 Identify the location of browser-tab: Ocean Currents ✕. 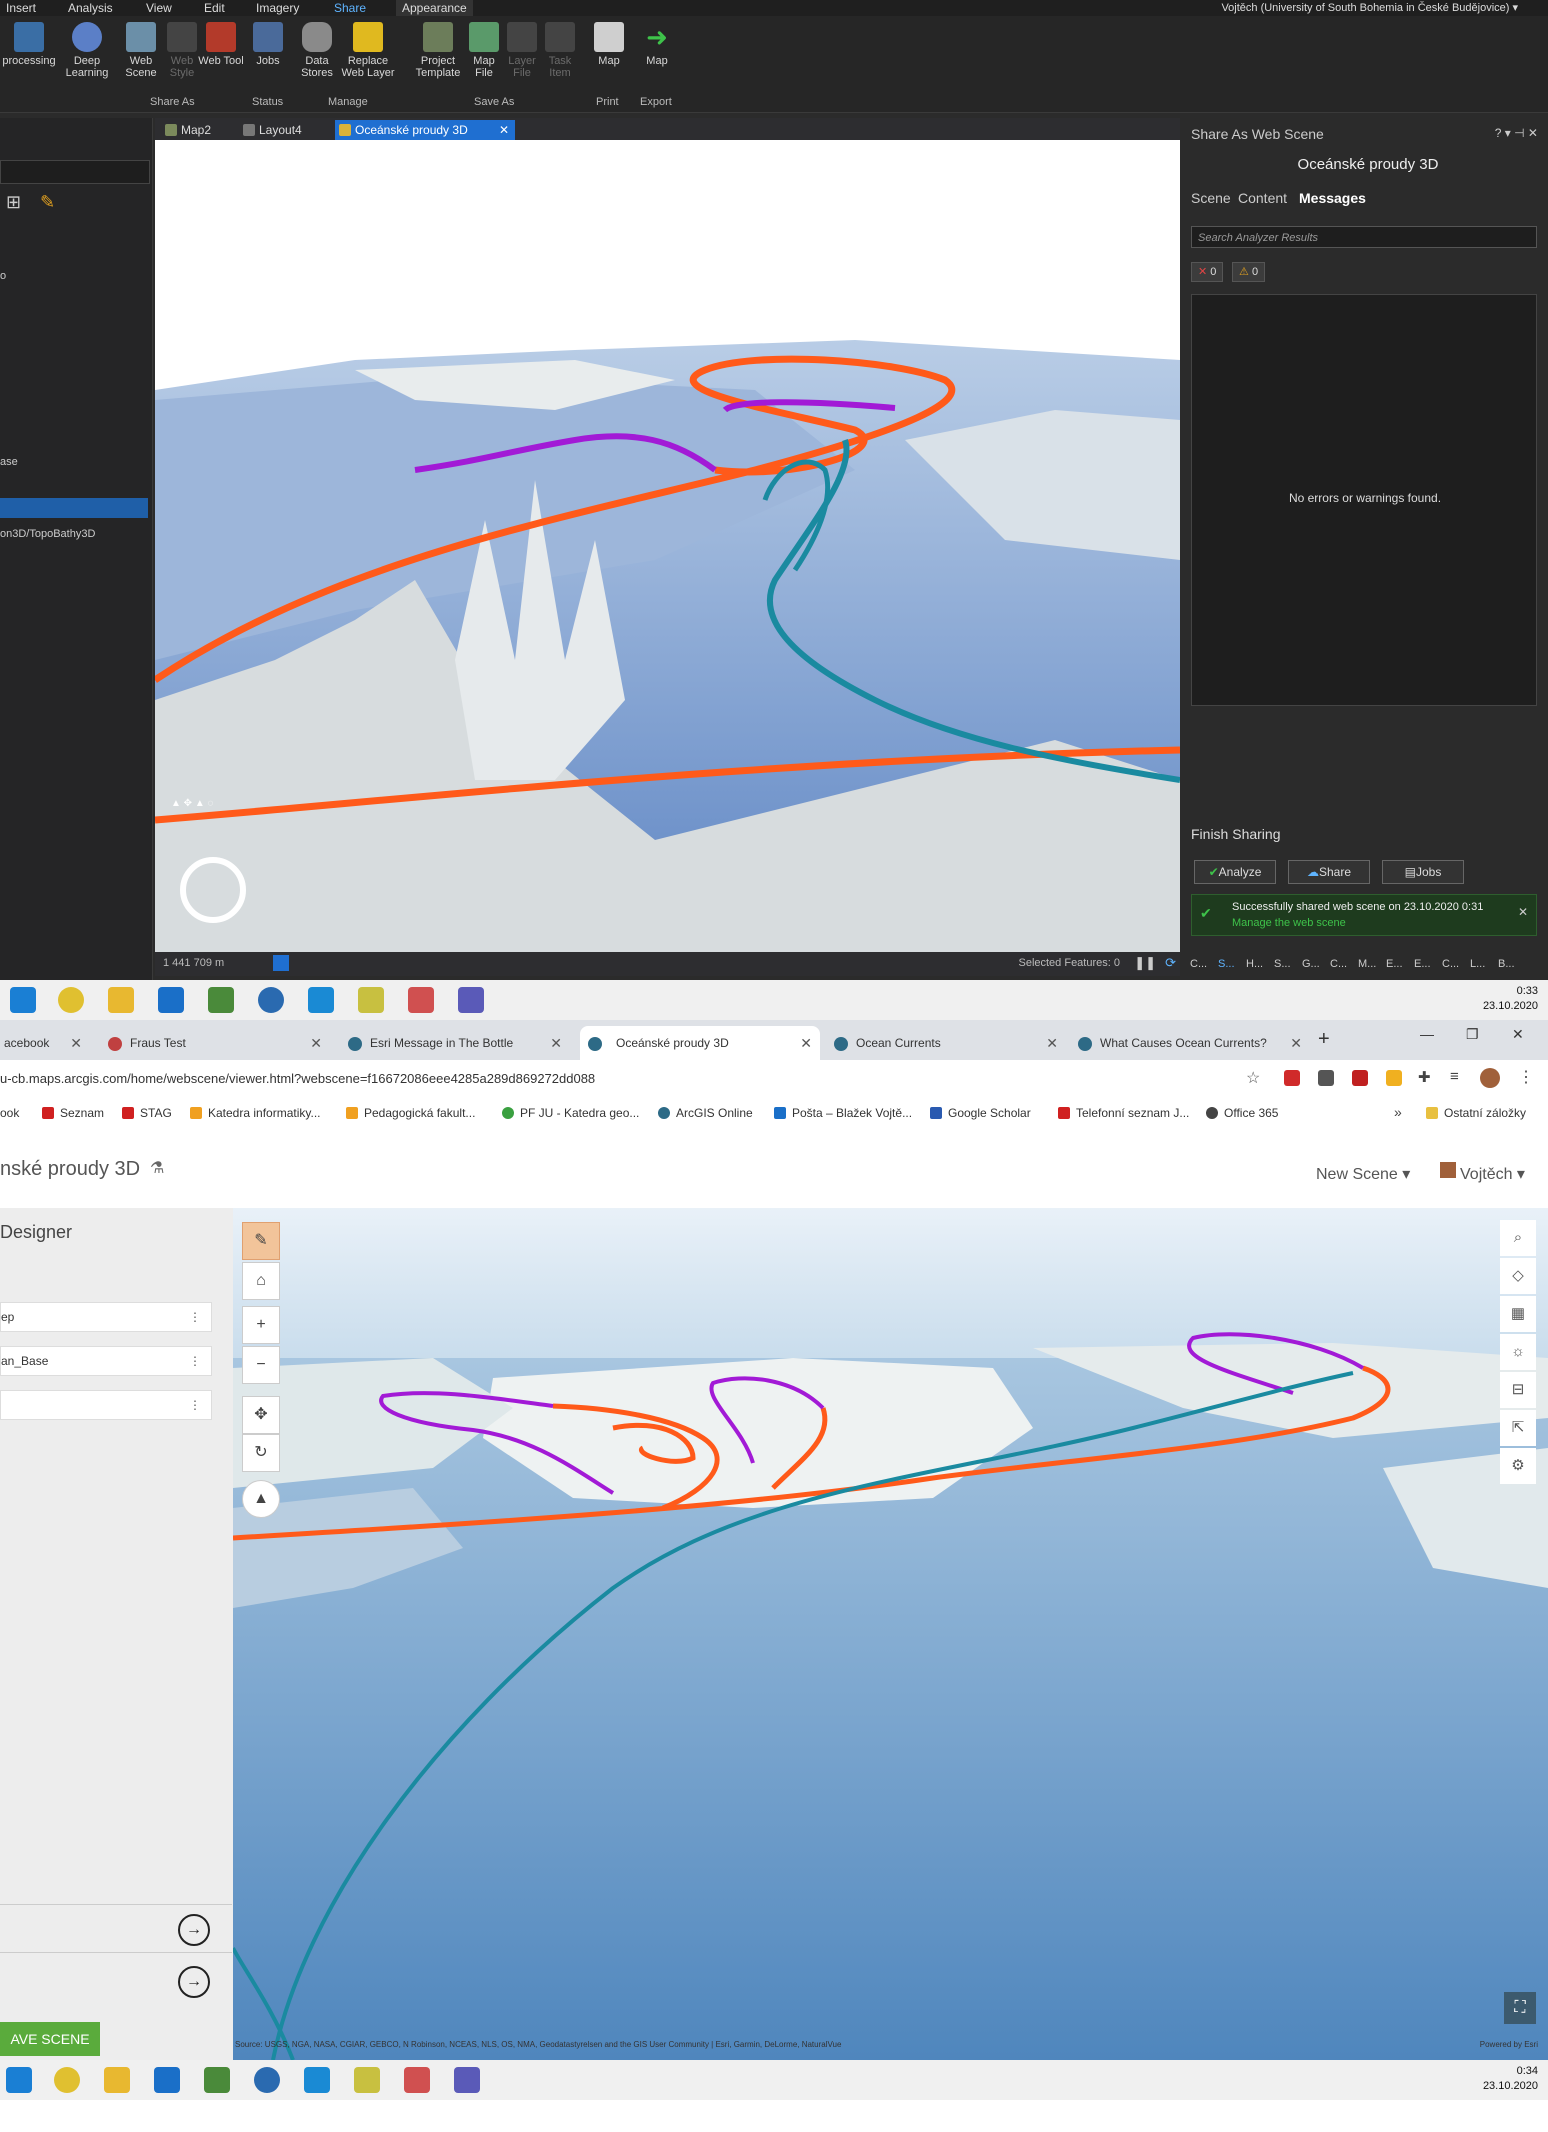
(946, 1043).